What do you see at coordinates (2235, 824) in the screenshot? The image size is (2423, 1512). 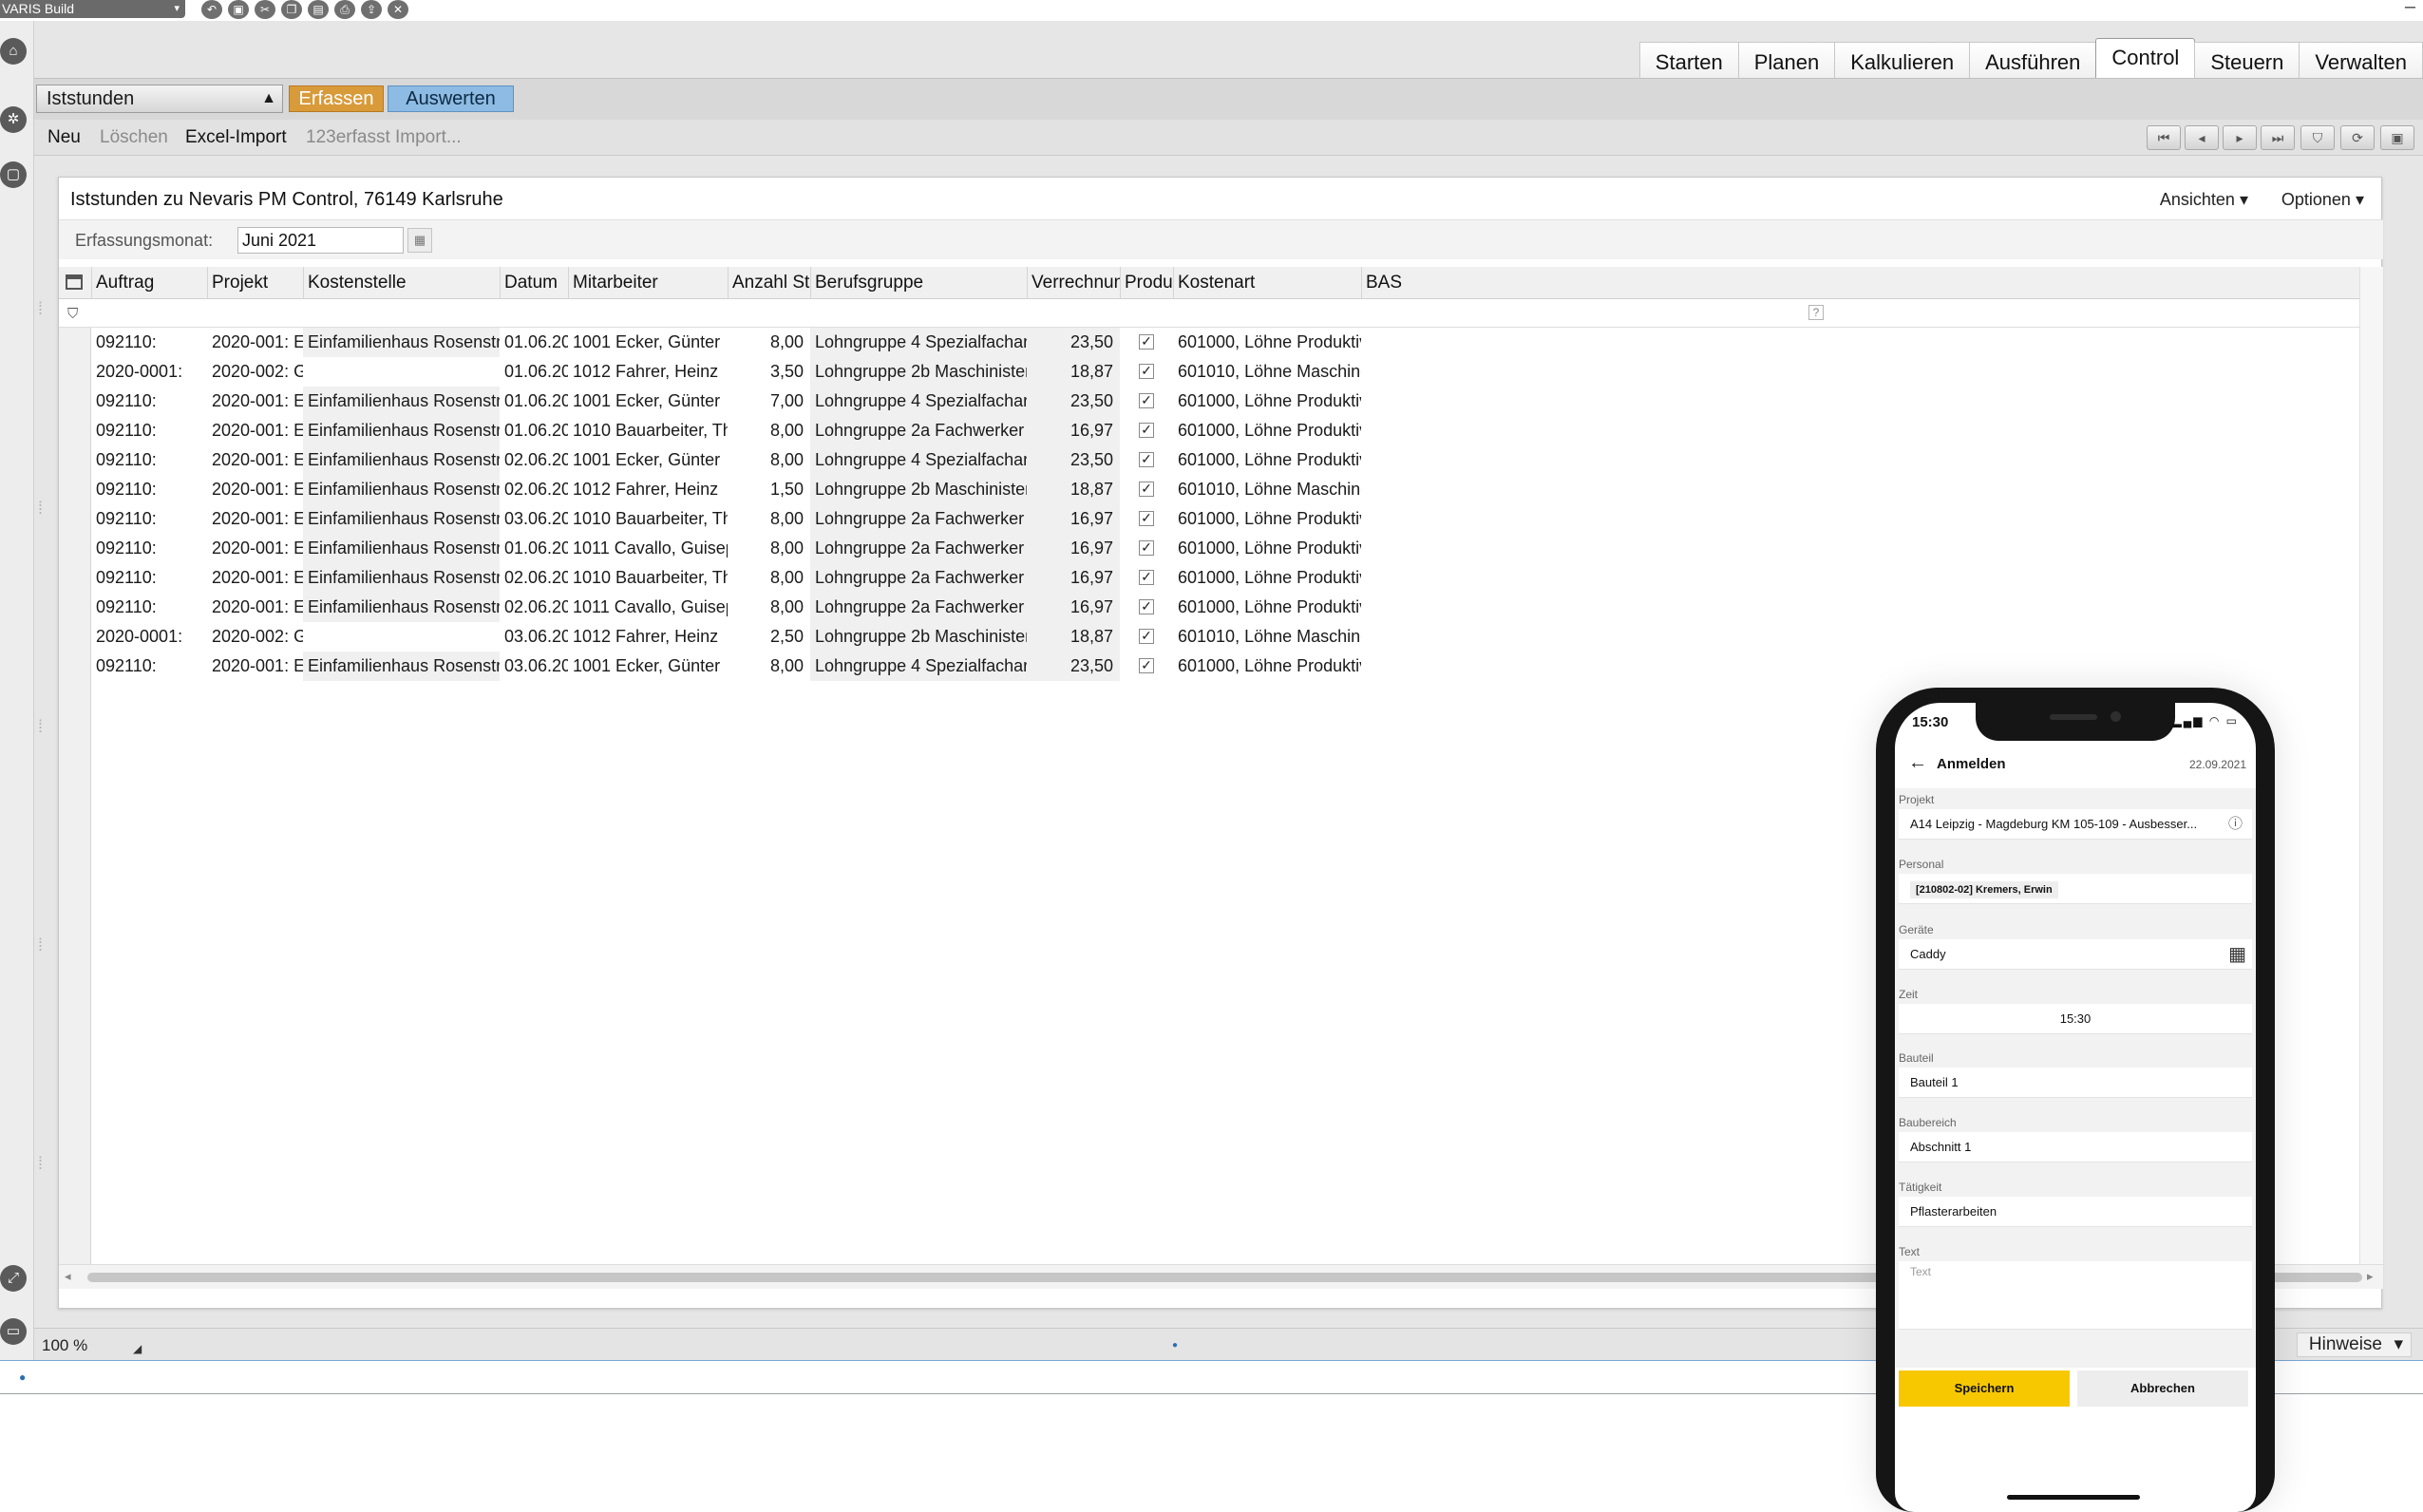 I see `info-circle-icon: ⓘ` at bounding box center [2235, 824].